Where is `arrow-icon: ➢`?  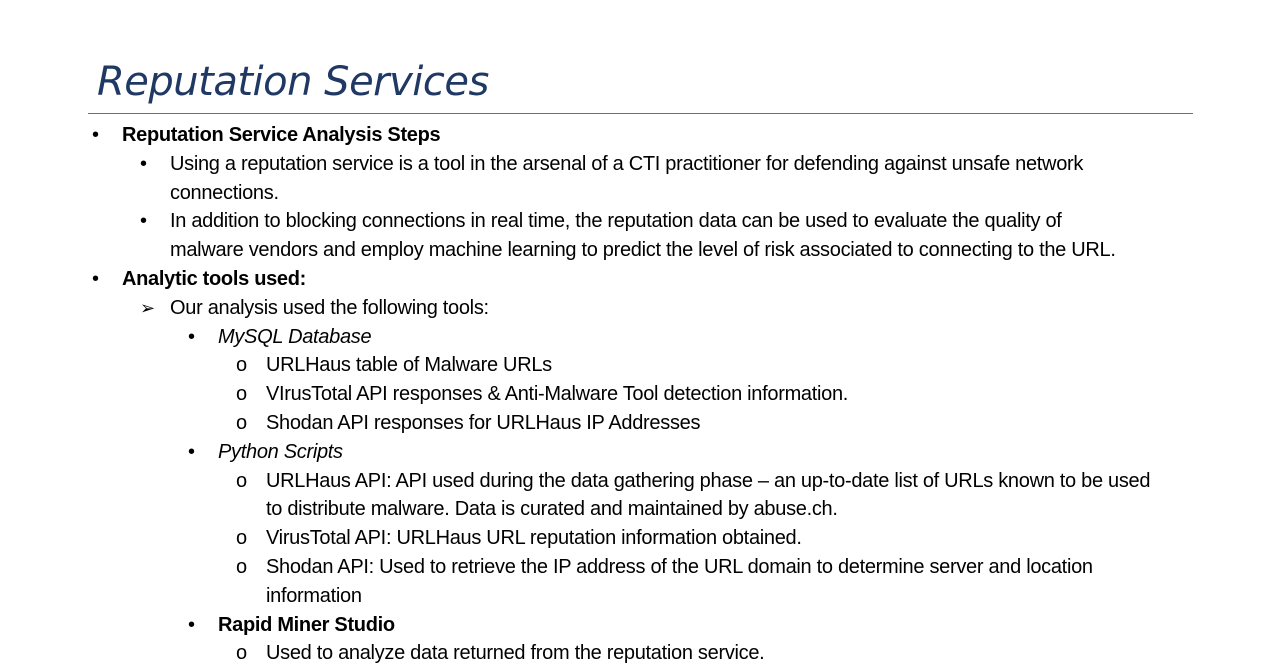
arrow-icon: ➢ is located at coordinates (147, 307).